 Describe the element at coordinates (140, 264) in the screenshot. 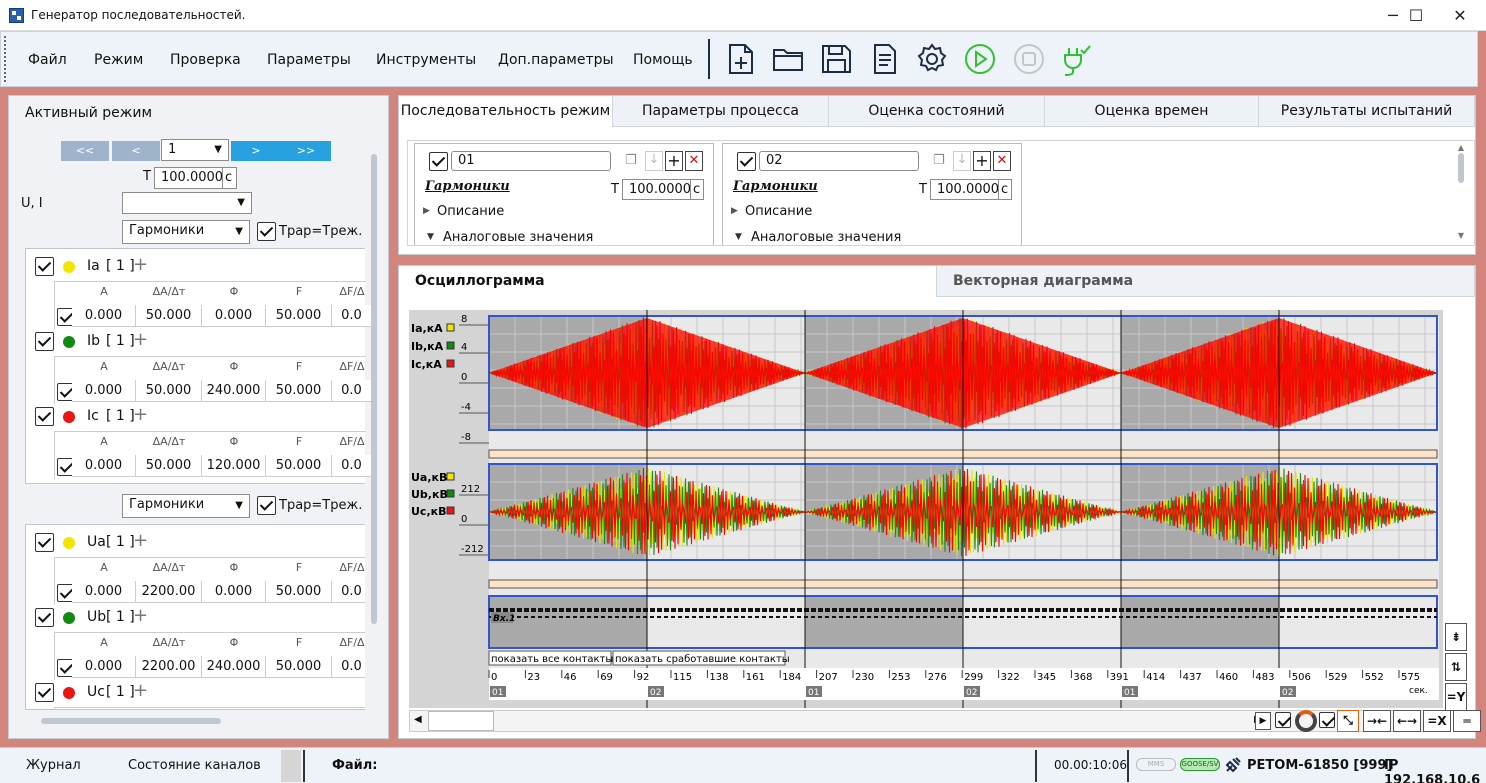

I see `ia-add-icon: +` at that location.